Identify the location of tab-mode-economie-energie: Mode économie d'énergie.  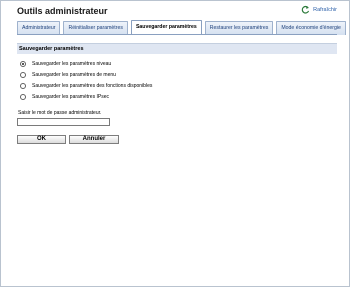
(311, 28).